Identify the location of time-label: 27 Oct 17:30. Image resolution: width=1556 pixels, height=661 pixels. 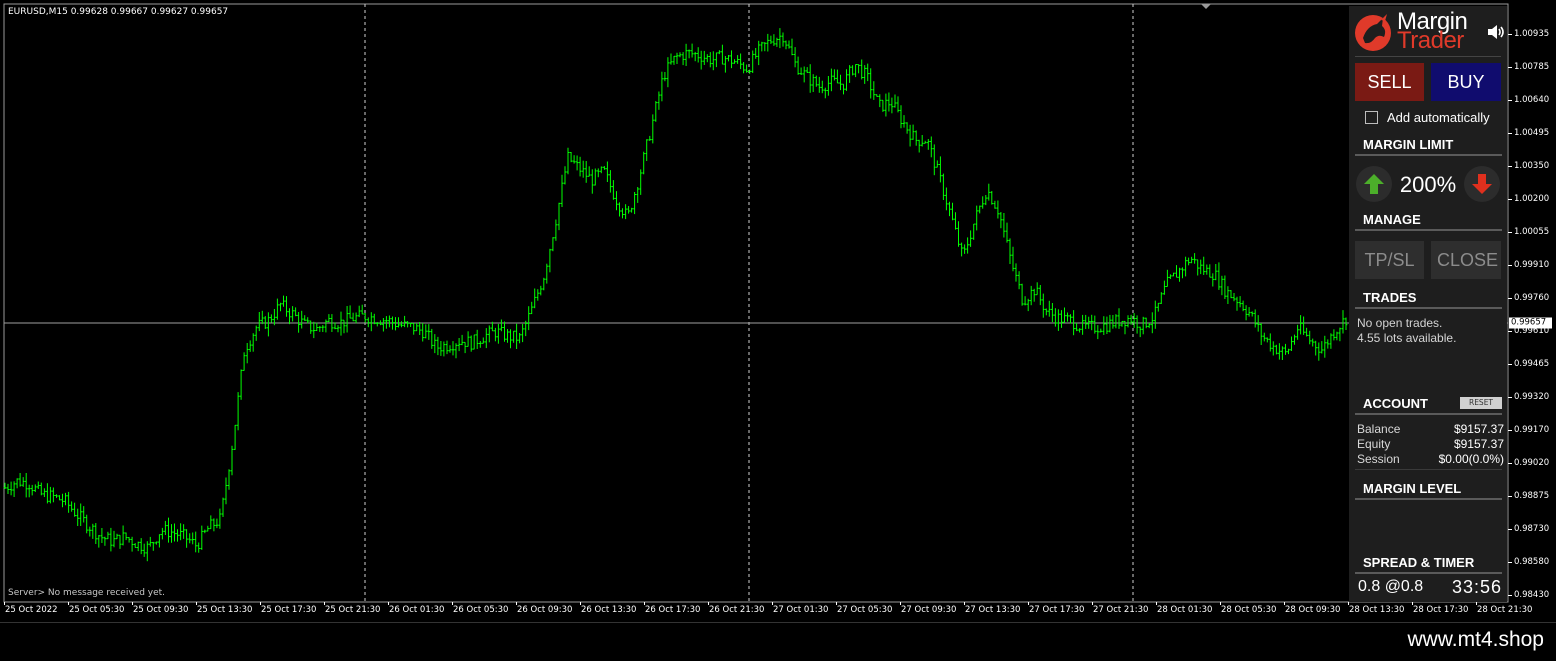
(1057, 610).